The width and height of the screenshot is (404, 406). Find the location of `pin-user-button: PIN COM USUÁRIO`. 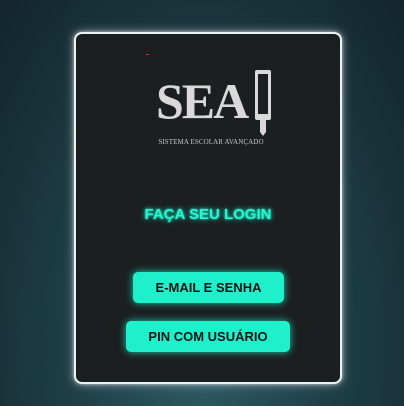

pin-user-button: PIN COM USUÁRIO is located at coordinates (208, 336).